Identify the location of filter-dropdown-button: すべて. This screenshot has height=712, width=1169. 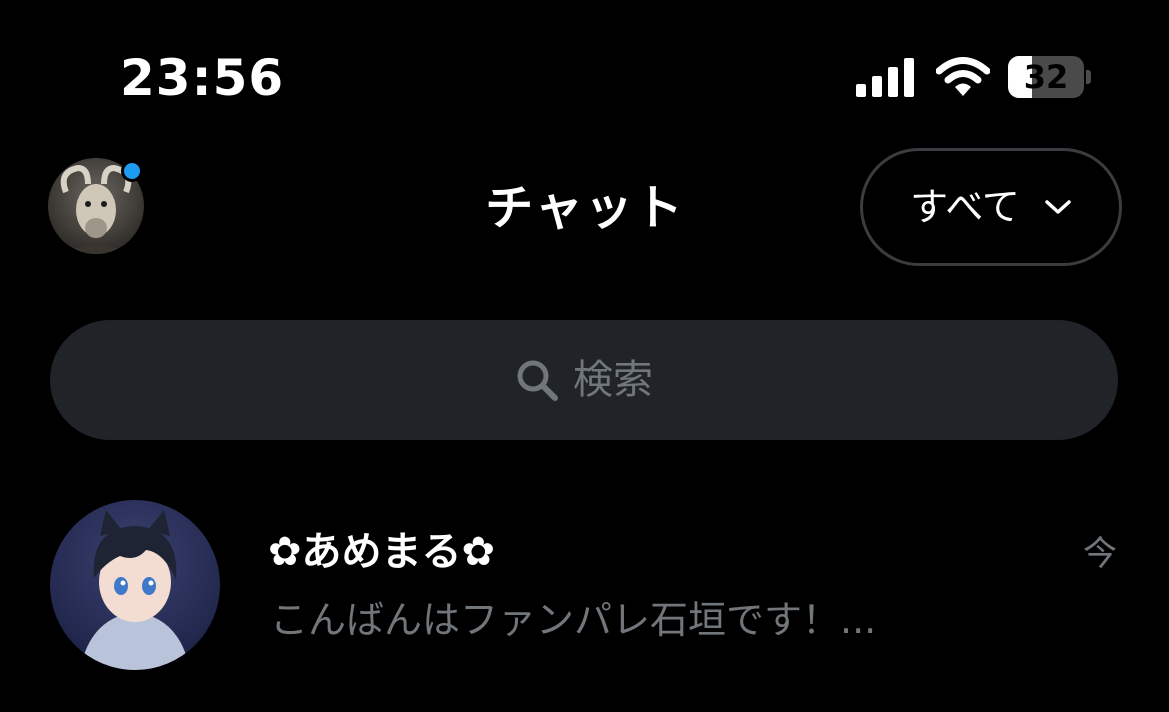
(991, 207).